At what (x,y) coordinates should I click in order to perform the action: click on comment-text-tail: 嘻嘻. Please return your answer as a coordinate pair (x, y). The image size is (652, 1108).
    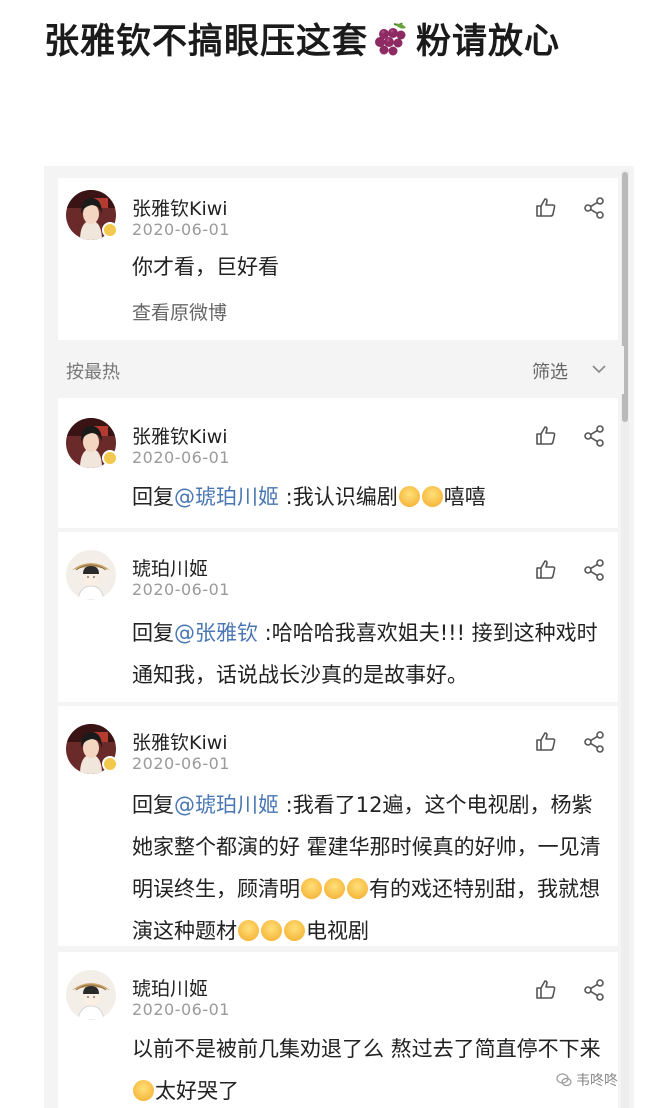
    Looking at the image, I should click on (464, 497).